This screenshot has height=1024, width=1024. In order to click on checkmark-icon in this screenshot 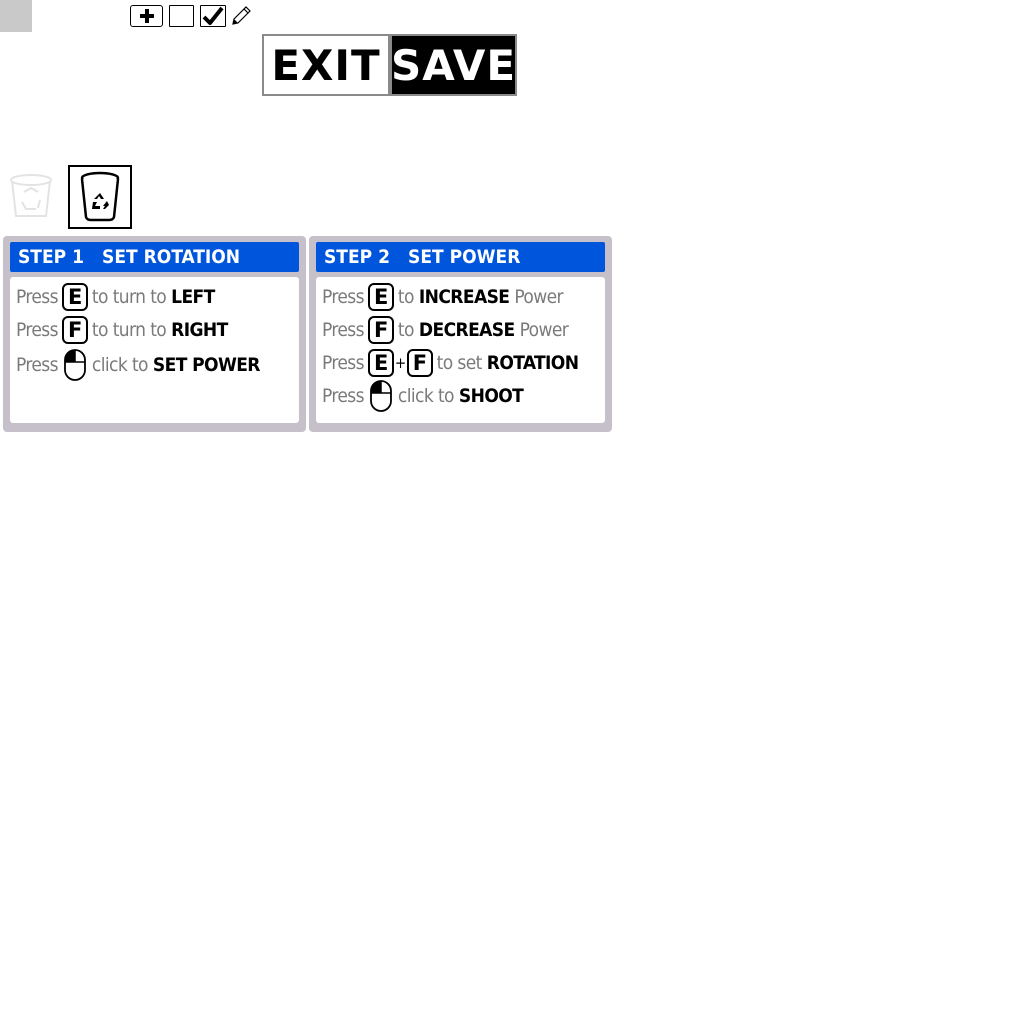, I will do `click(213, 15)`.